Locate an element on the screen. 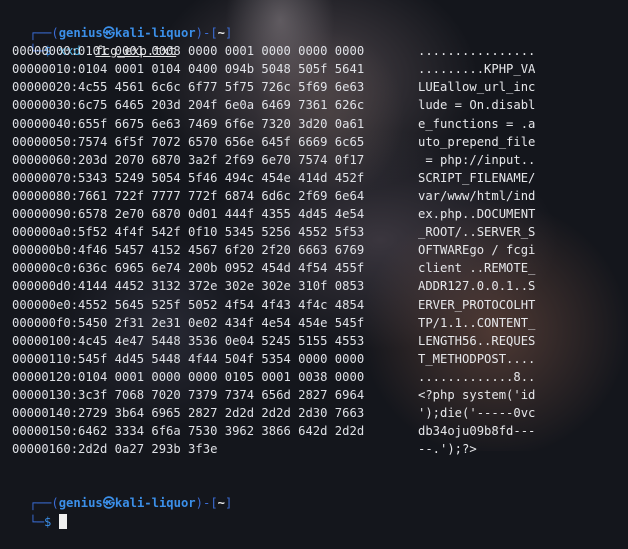  hexdump-ascii: var/www/html/ind is located at coordinates (477, 195).